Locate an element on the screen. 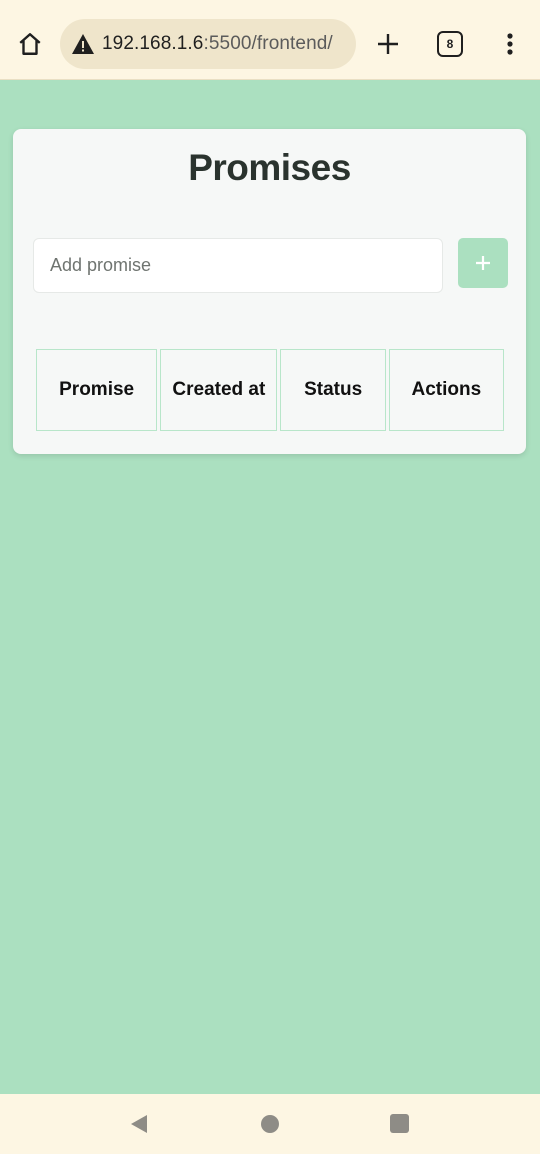 This screenshot has width=540, height=1154. url-path: :5500/frontend/ is located at coordinates (268, 43).